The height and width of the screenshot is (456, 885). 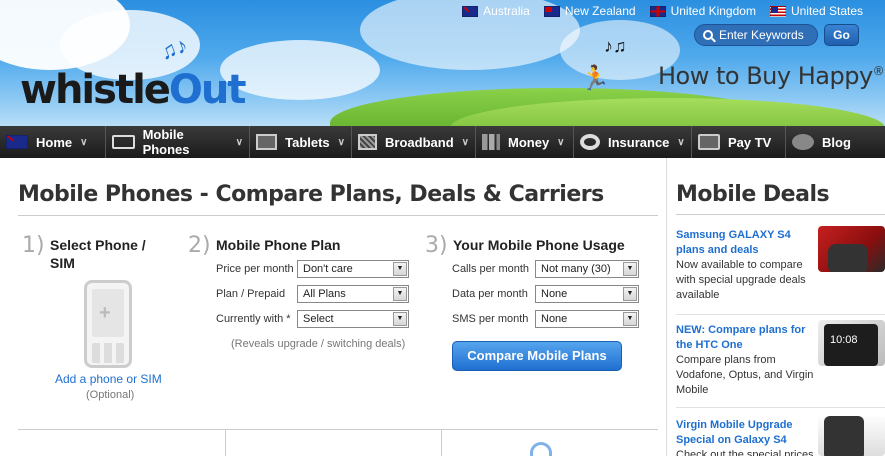 I want to click on money-icon, so click(x=491, y=142).